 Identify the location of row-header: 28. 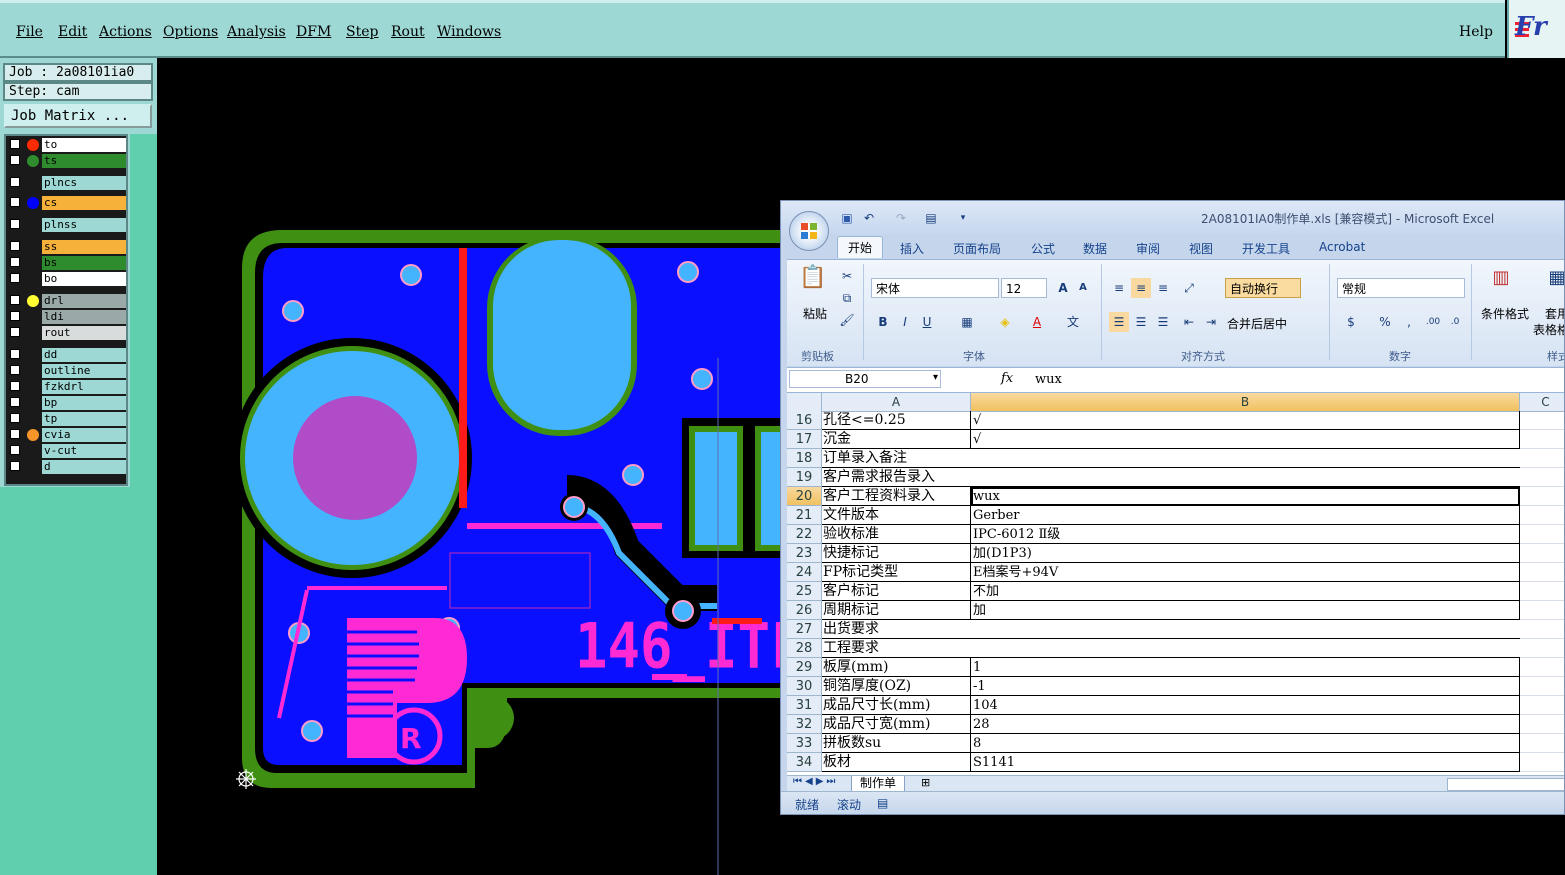
(804, 648).